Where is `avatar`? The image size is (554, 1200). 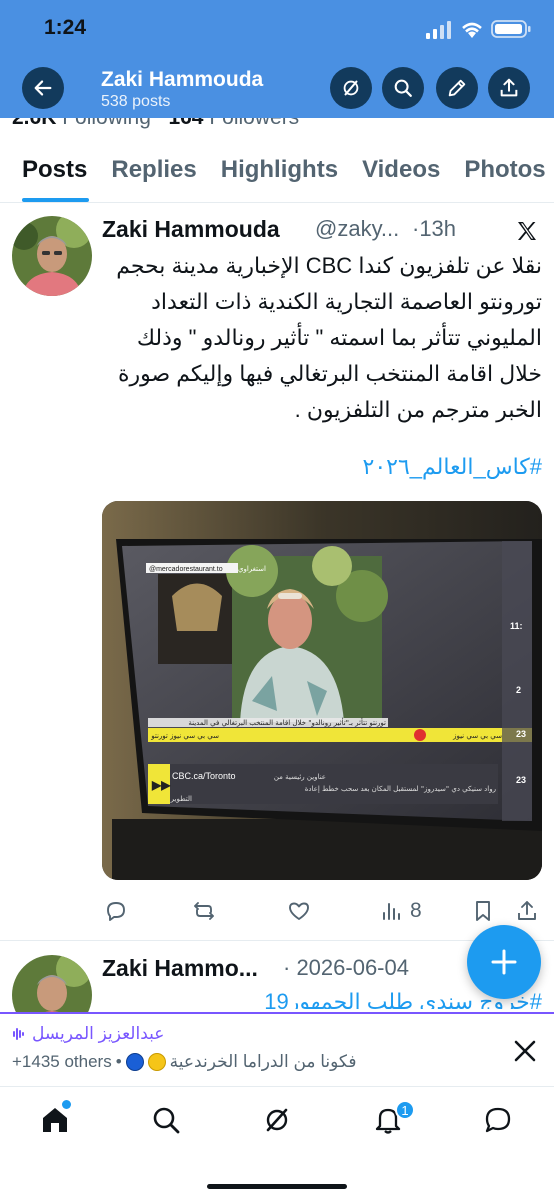 avatar is located at coordinates (52, 256).